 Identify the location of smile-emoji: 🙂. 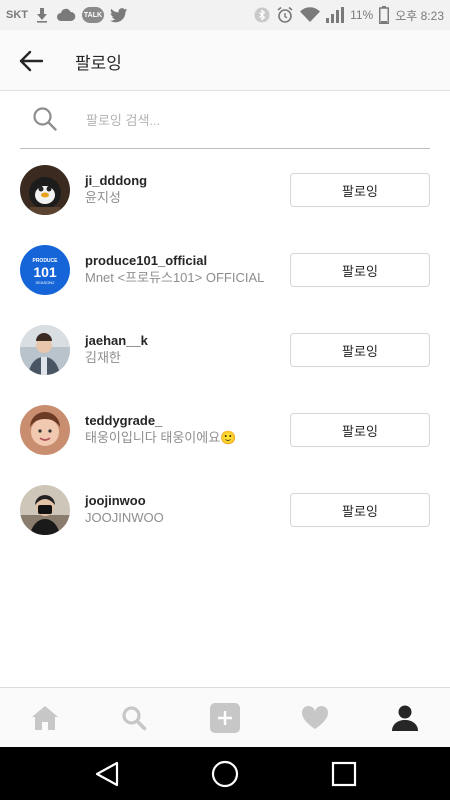
(228, 437).